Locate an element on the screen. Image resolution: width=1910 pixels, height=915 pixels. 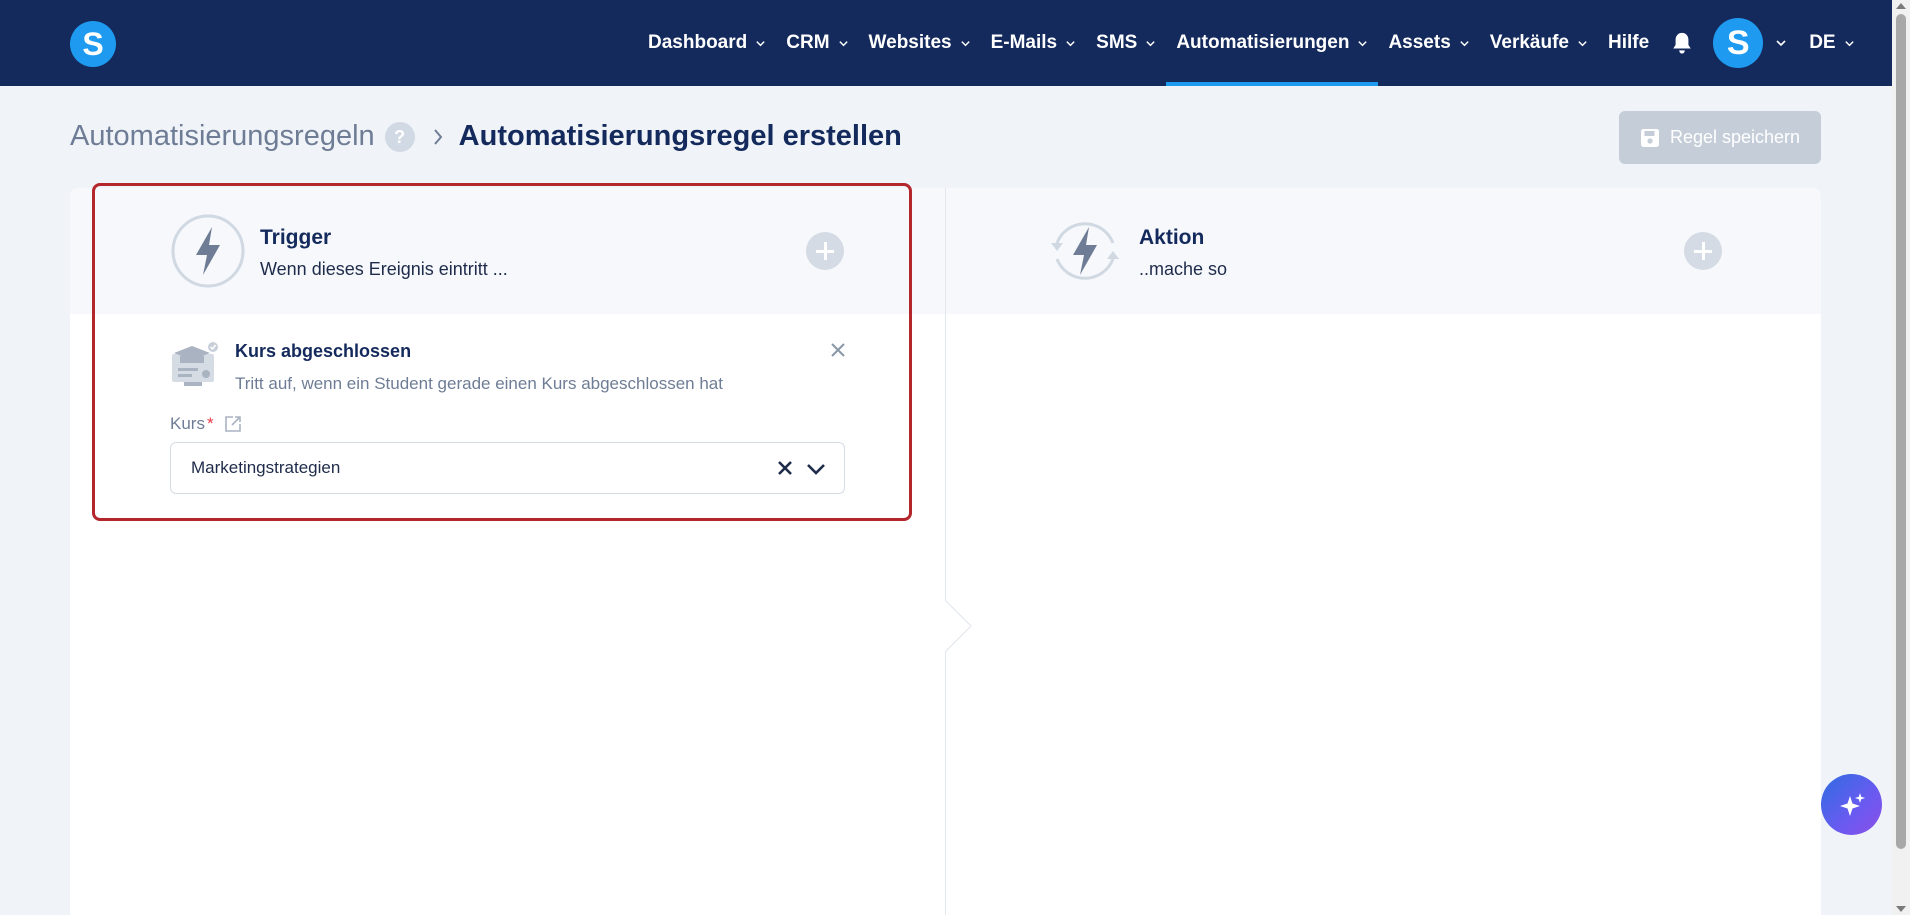
close-icon is located at coordinates (838, 350).